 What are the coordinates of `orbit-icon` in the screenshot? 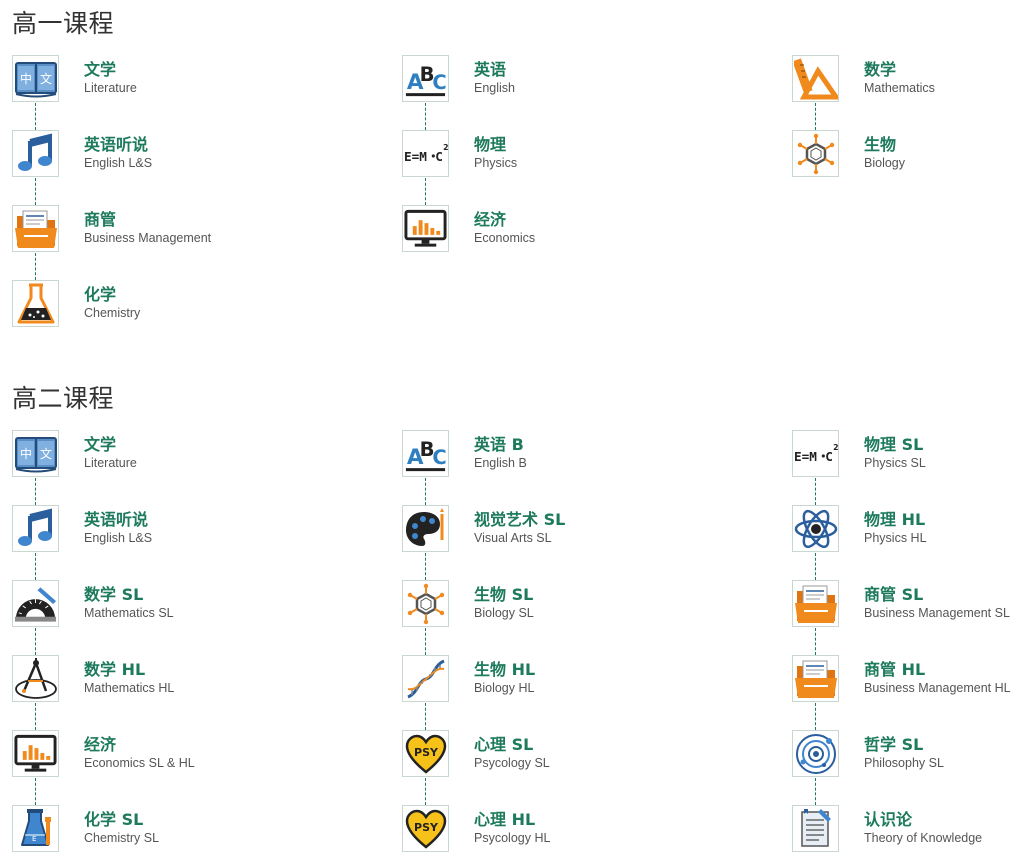 It's located at (815, 753).